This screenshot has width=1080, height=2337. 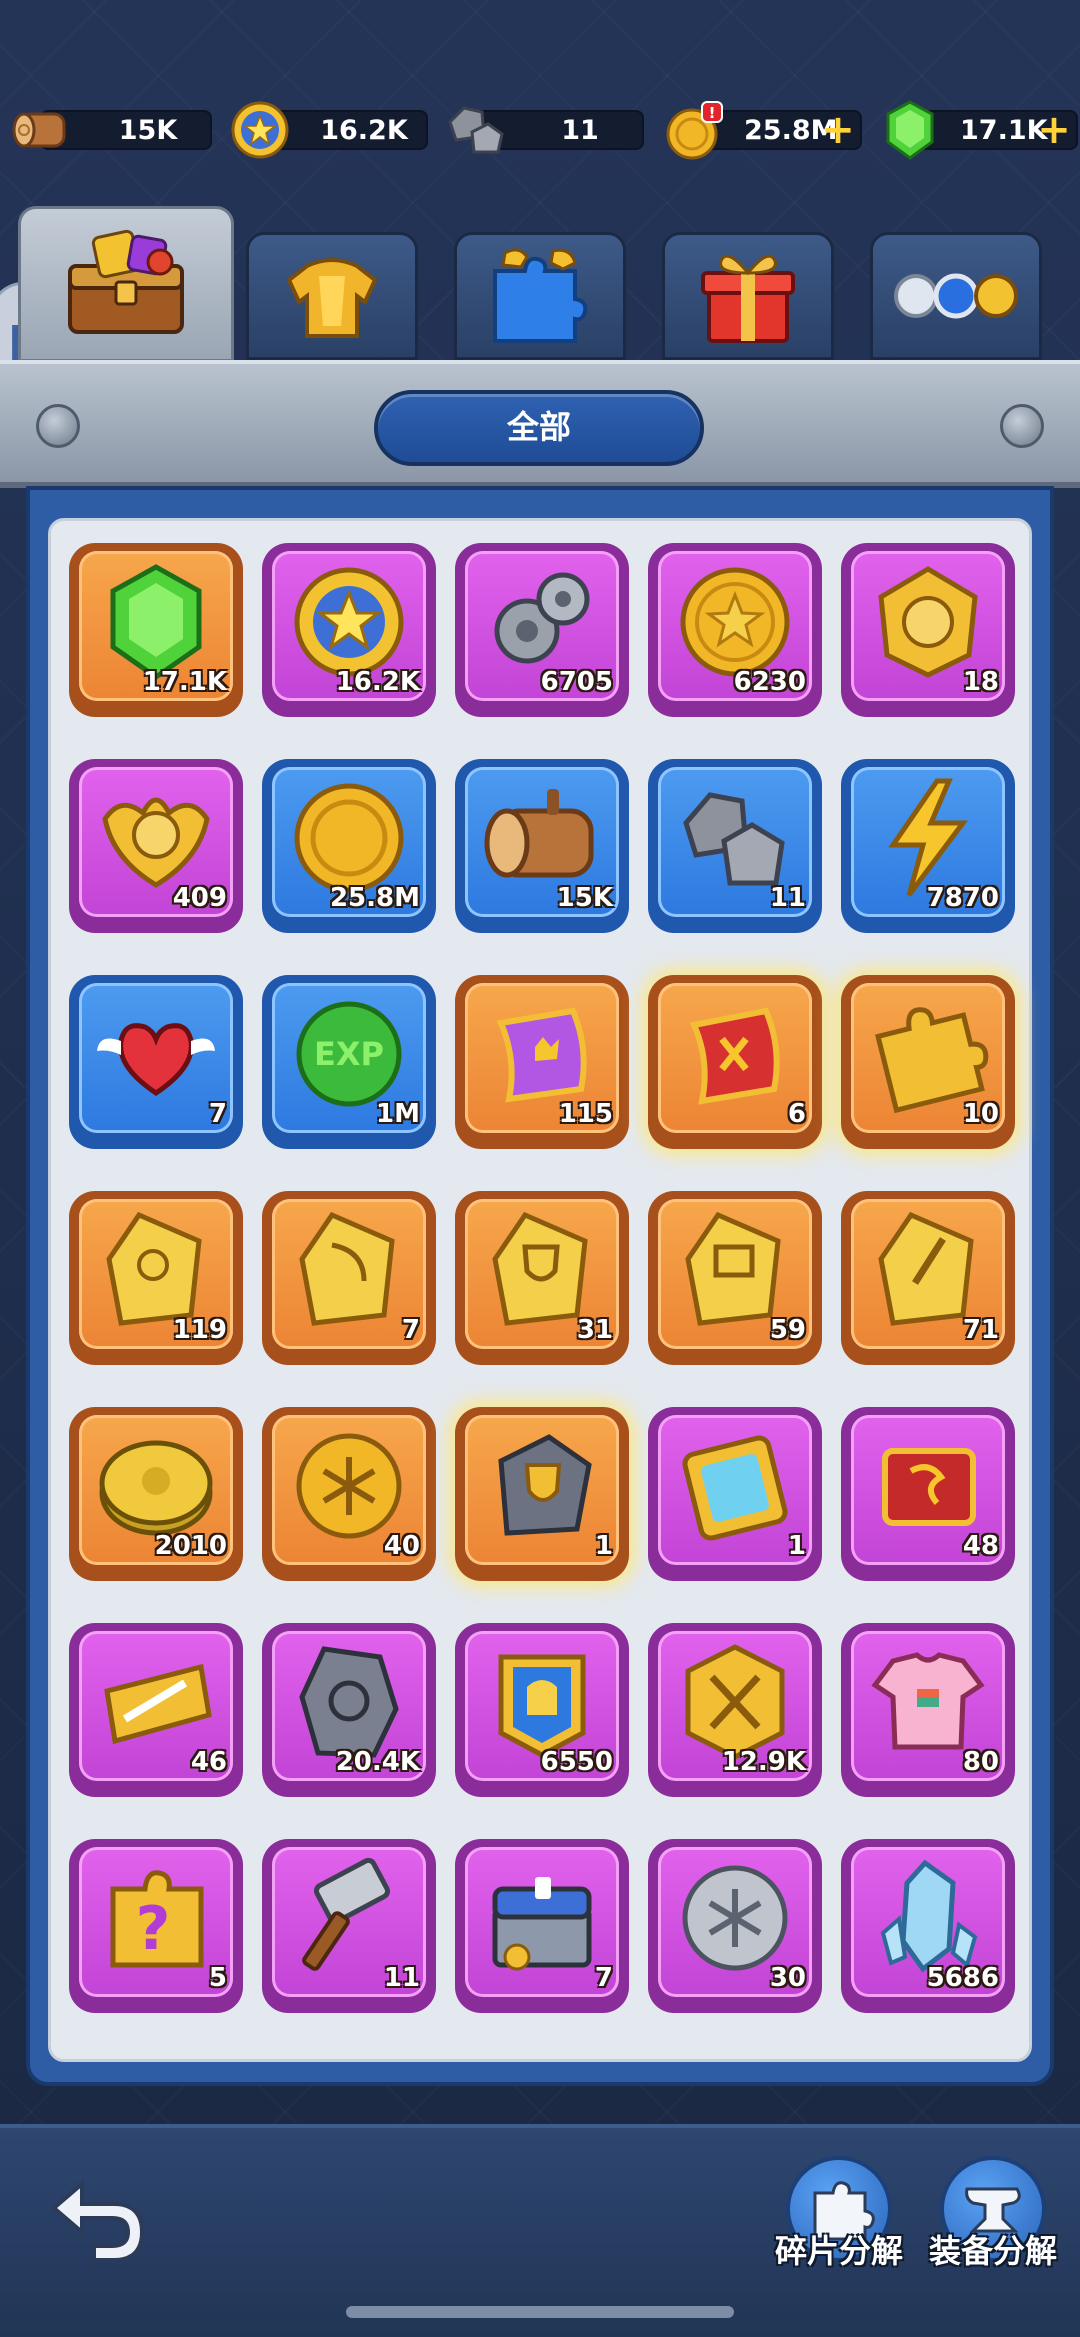 I want to click on inventory-slot-gold-disc: 2010, so click(x=156, y=1494).